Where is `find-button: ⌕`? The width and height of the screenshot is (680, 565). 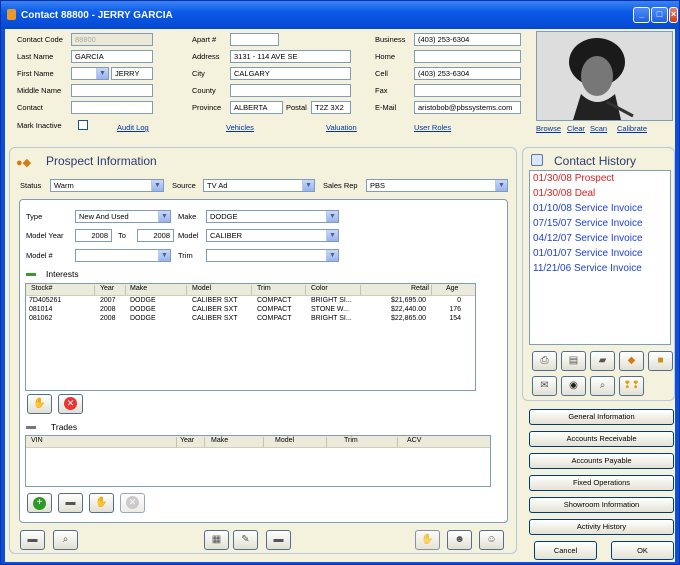
find-button: ⌕ is located at coordinates (65, 540).